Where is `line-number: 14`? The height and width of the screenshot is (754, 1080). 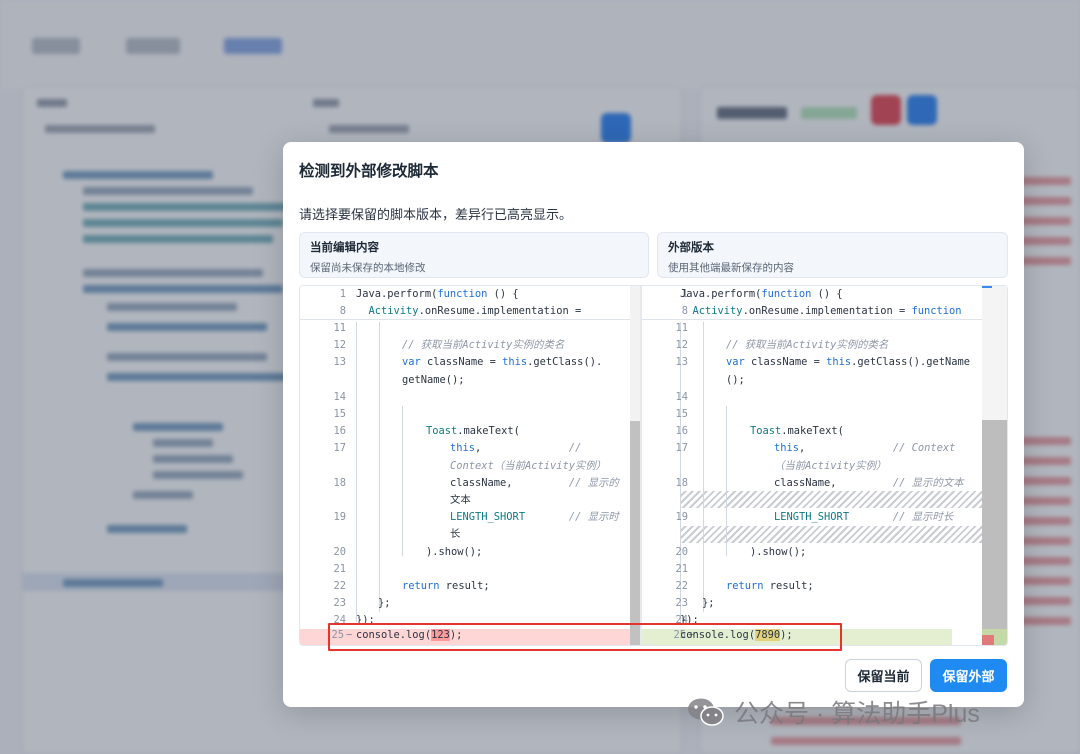 line-number: 14 is located at coordinates (681, 396).